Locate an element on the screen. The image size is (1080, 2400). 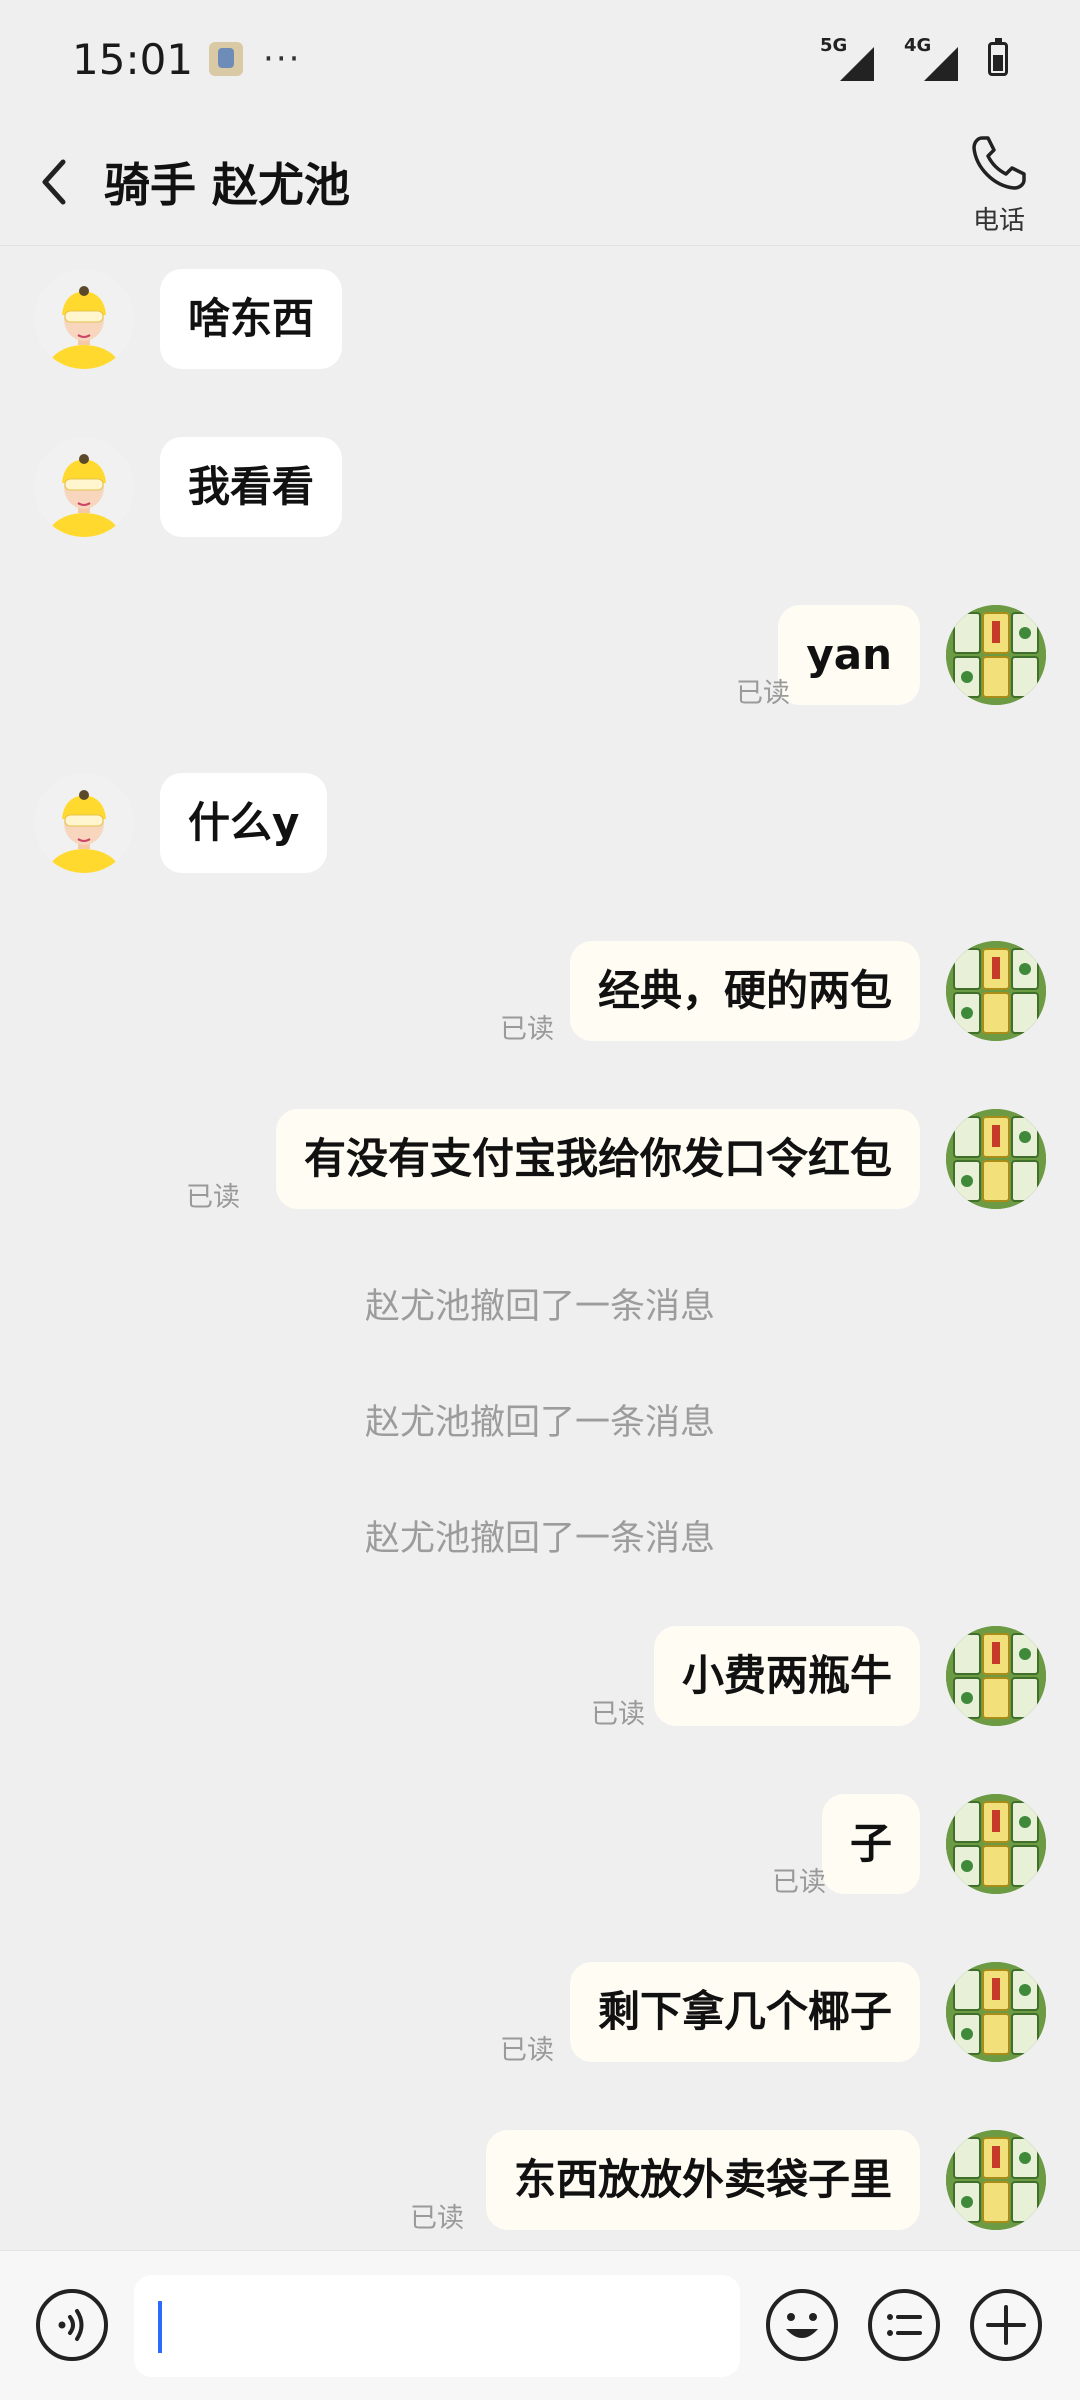
emoji-icon is located at coordinates (802, 2325).